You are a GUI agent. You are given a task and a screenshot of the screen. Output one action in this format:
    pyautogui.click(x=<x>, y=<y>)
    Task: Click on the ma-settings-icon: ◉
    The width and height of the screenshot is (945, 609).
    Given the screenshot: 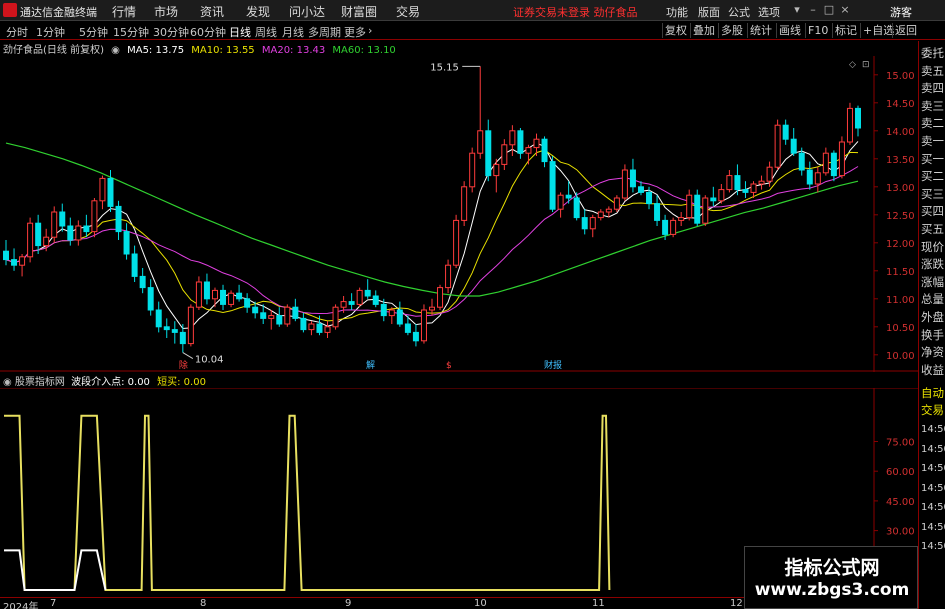 What is the action you would take?
    pyautogui.click(x=115, y=50)
    